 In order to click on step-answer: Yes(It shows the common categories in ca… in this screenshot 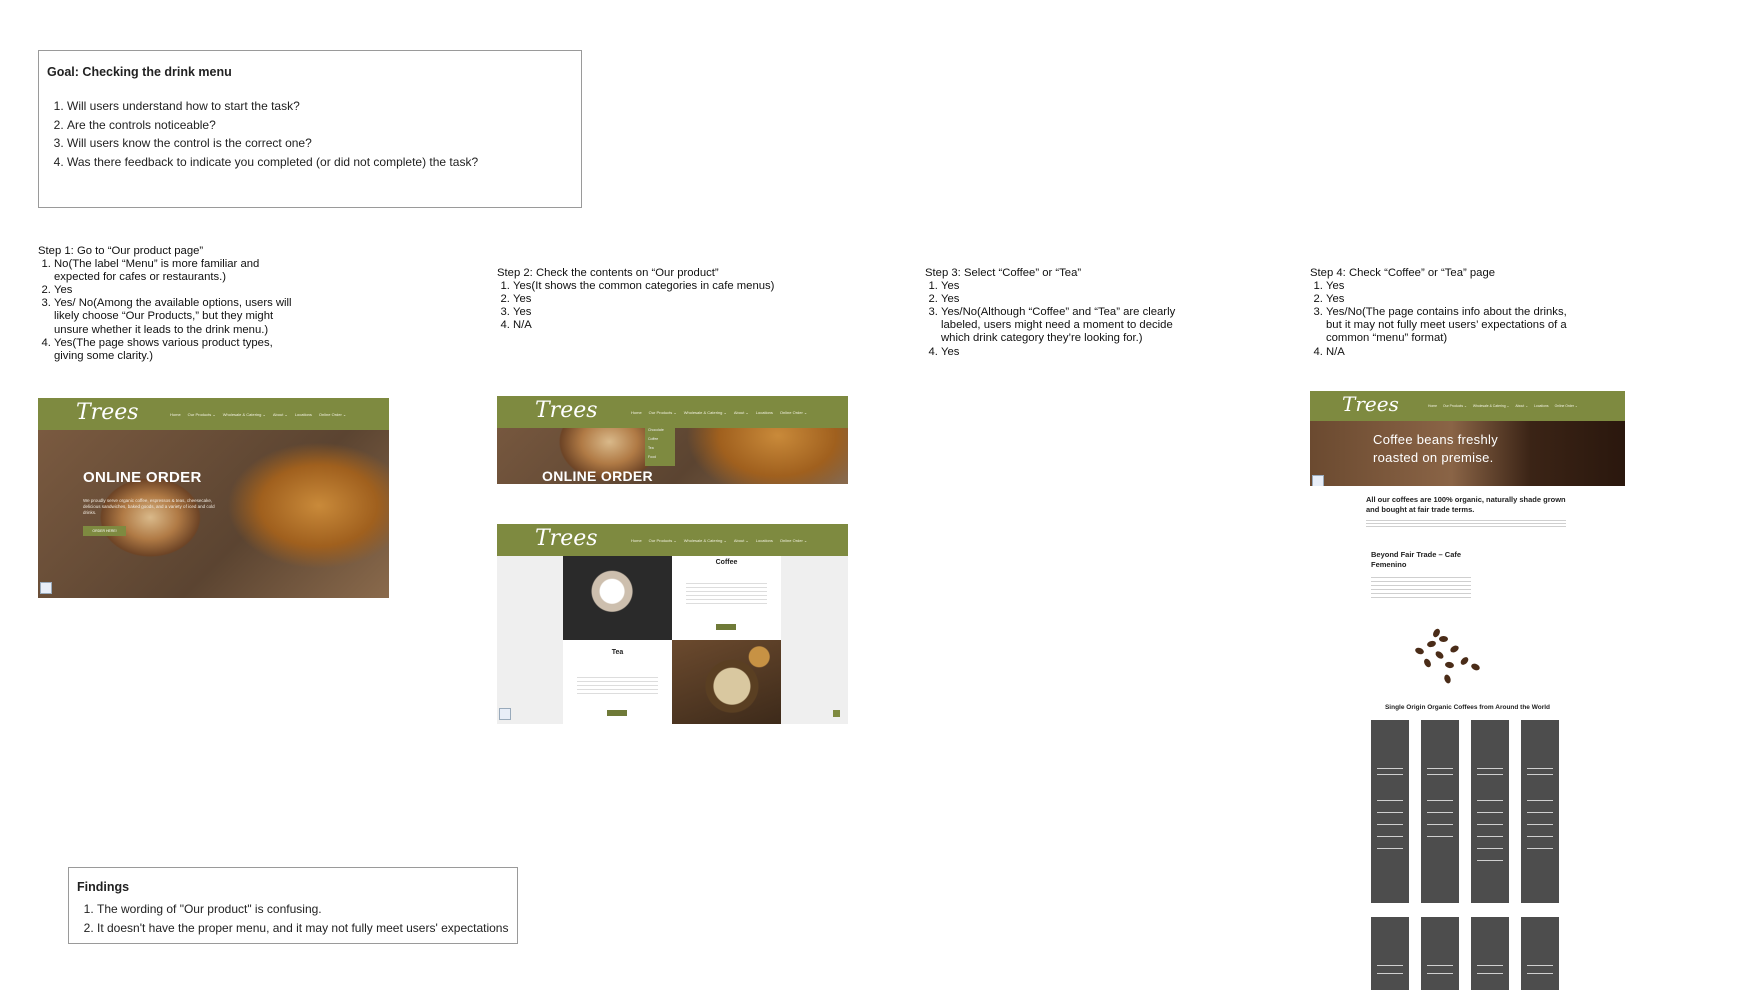, I will do `click(665, 286)`.